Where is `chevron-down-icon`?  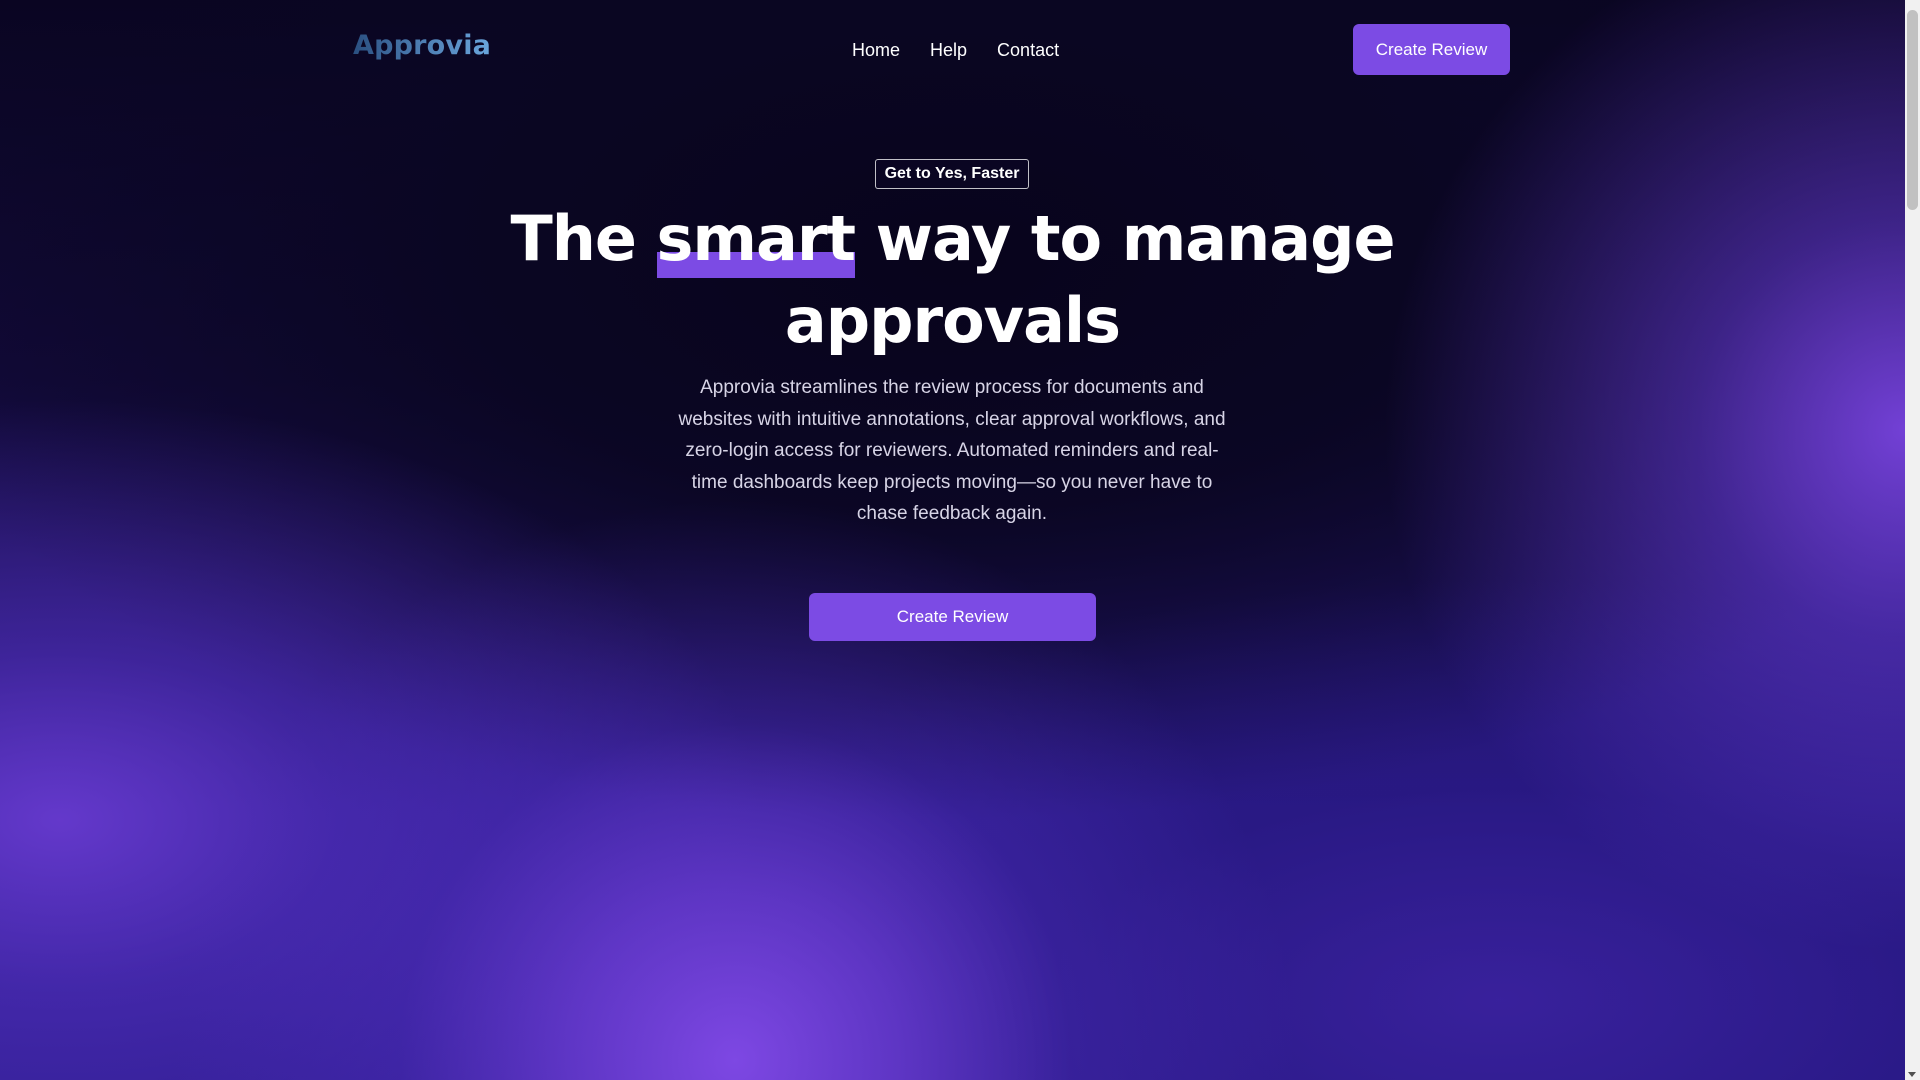 chevron-down-icon is located at coordinates (1912, 1074).